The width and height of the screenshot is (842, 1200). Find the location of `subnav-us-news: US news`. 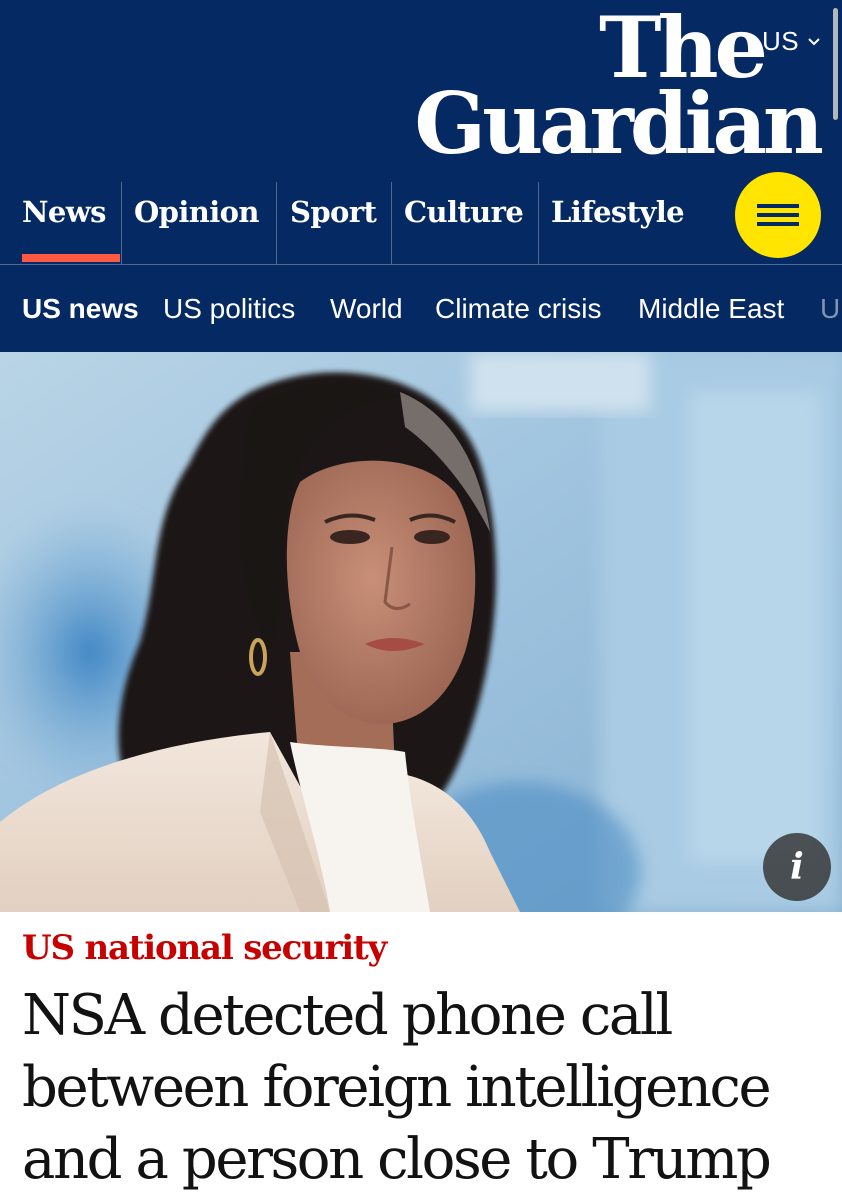

subnav-us-news: US news is located at coordinates (80, 309).